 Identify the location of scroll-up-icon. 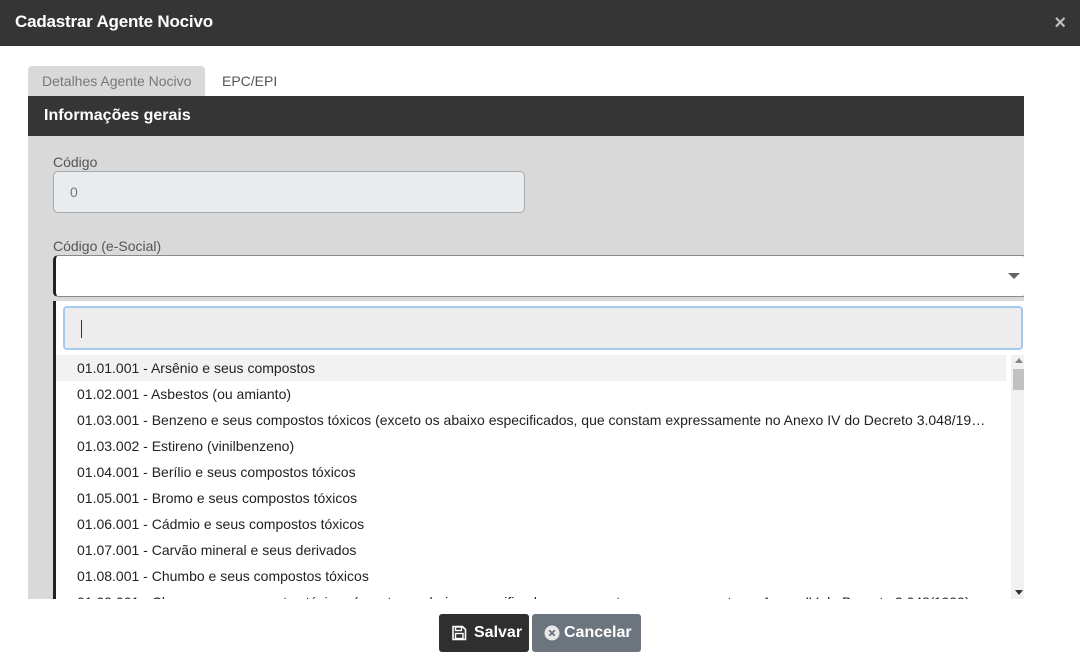
(1019, 360).